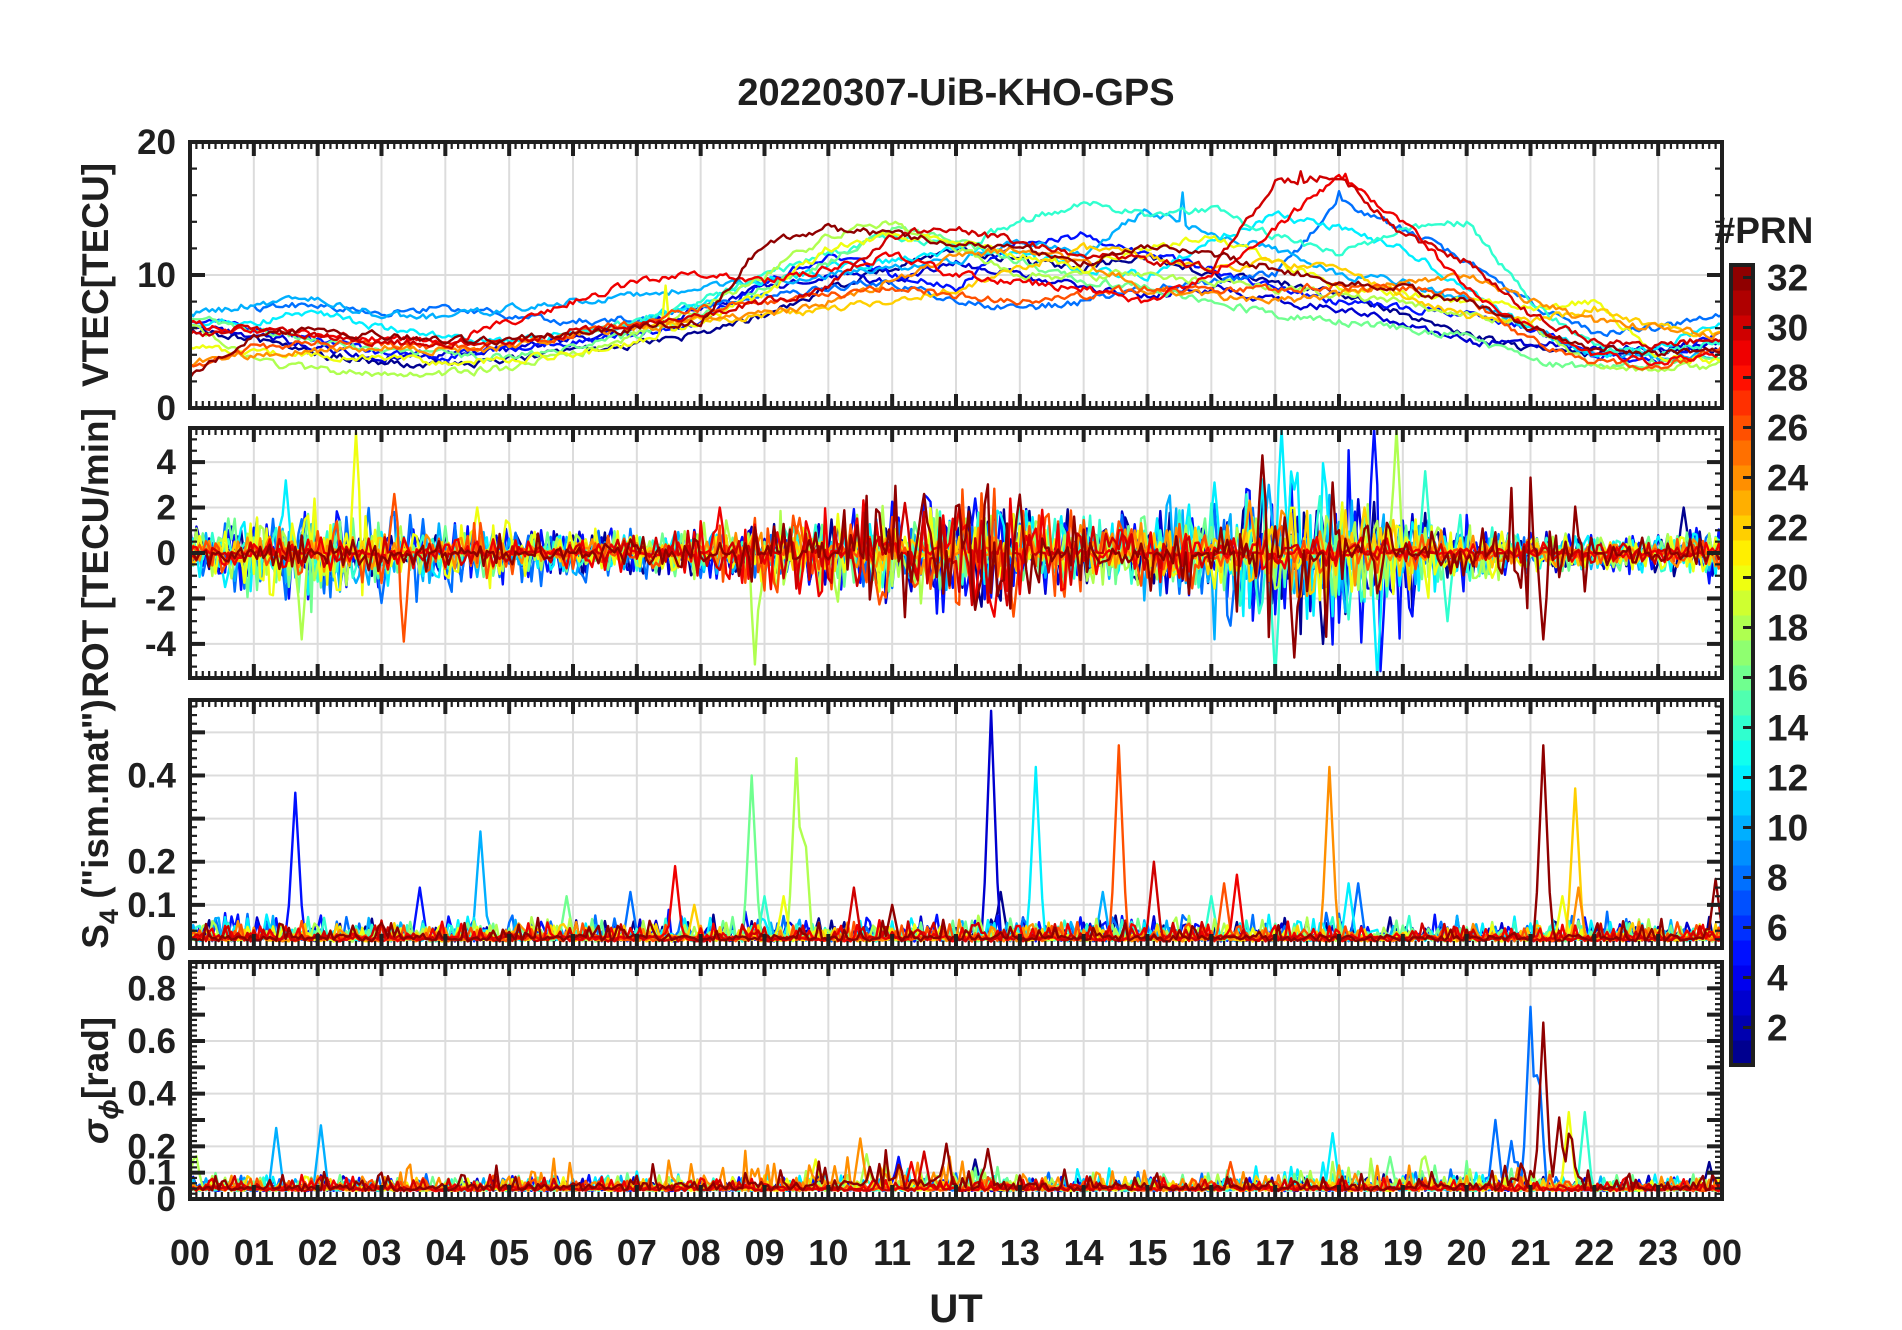  What do you see at coordinates (1787, 578) in the screenshot?
I see `colorbar-tick-label: 20` at bounding box center [1787, 578].